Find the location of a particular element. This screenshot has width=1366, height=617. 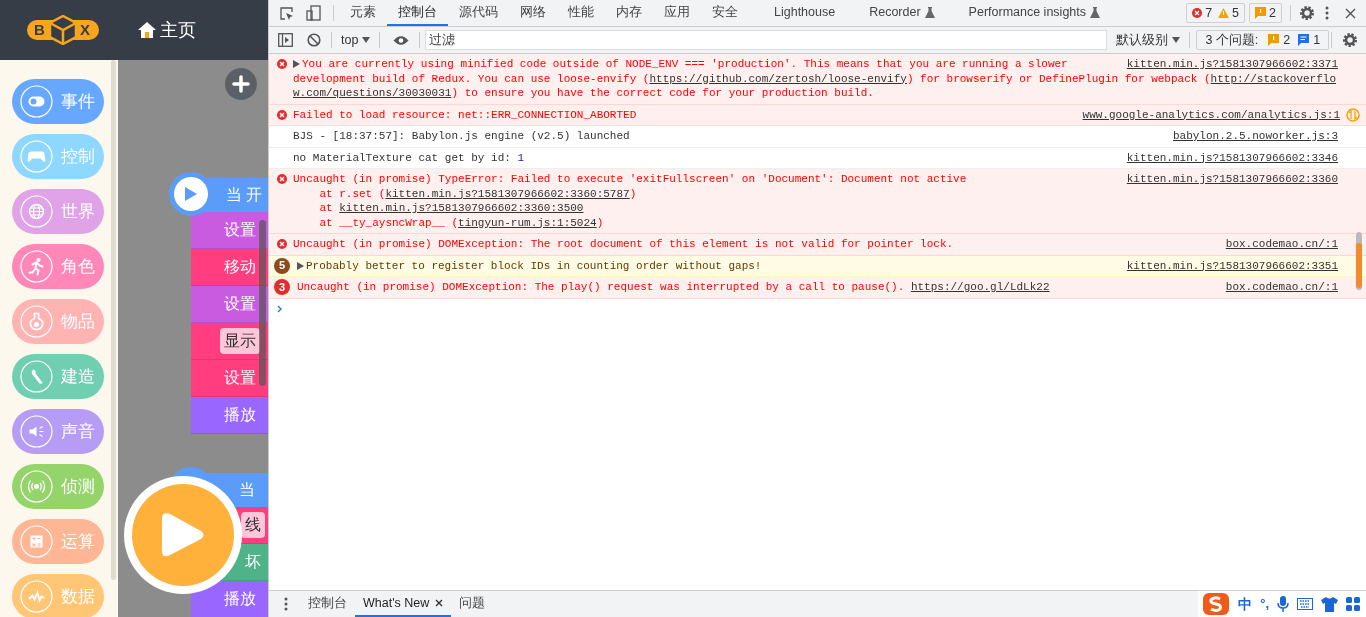

drawer-tab: 问题 is located at coordinates (472, 604).